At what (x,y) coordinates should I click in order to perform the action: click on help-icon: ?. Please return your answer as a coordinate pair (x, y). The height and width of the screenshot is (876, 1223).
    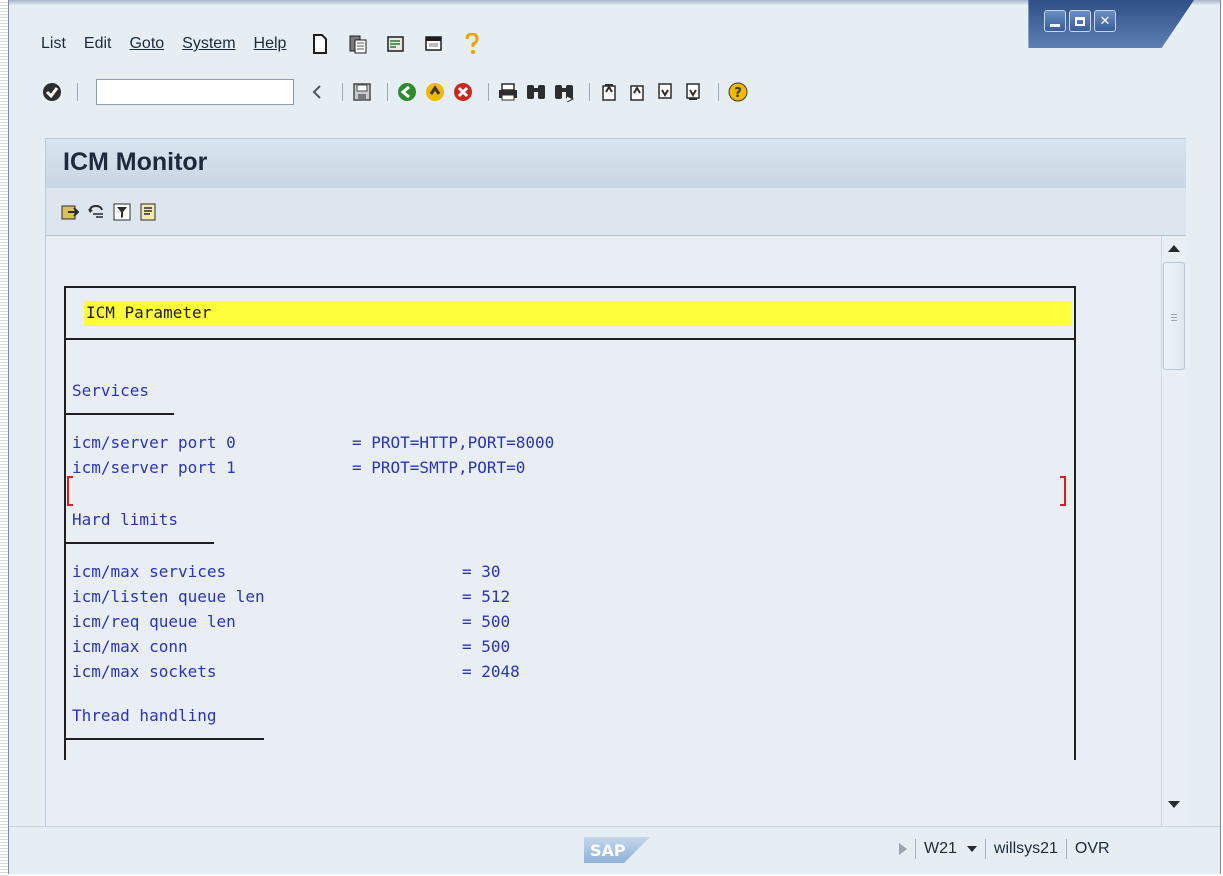
    Looking at the image, I should click on (738, 92).